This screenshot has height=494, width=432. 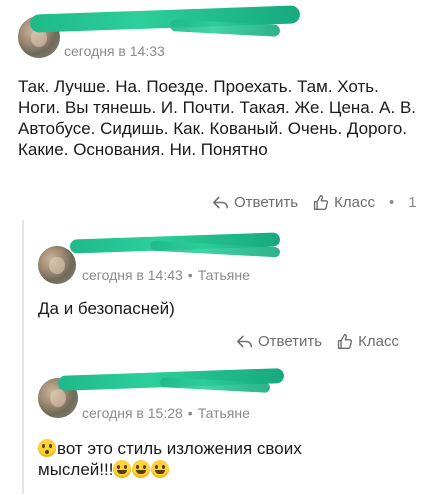 What do you see at coordinates (412, 202) in the screenshot?
I see `like-count: 1` at bounding box center [412, 202].